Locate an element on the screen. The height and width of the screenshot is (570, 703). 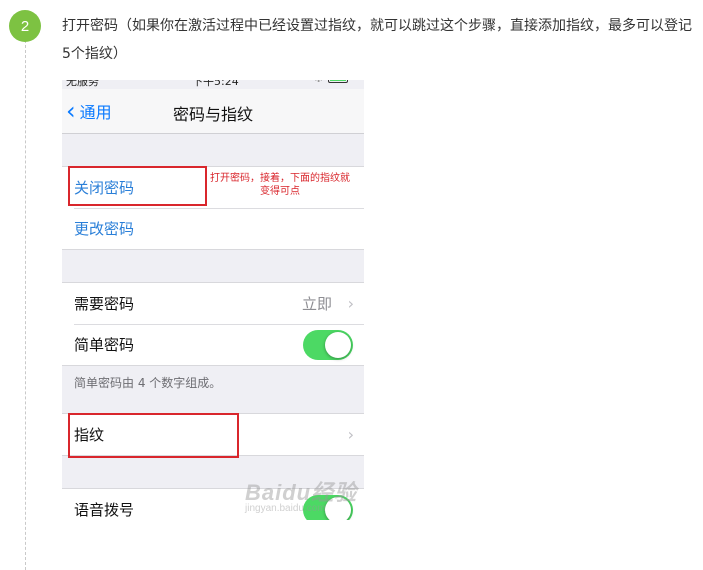
require-passcode-value: 立即 is located at coordinates (316, 304).